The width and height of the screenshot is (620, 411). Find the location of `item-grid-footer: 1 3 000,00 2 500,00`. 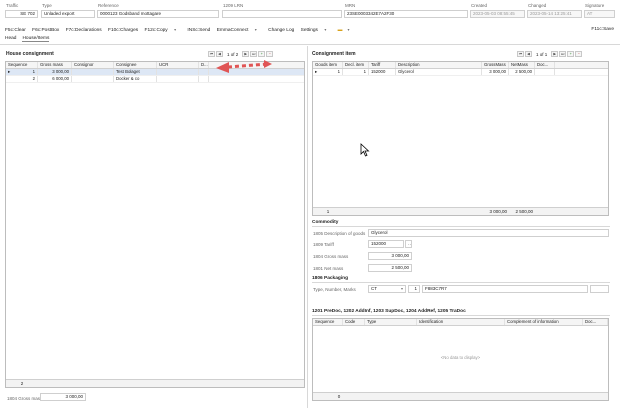

item-grid-footer: 1 3 000,00 2 500,00 is located at coordinates (460, 211).